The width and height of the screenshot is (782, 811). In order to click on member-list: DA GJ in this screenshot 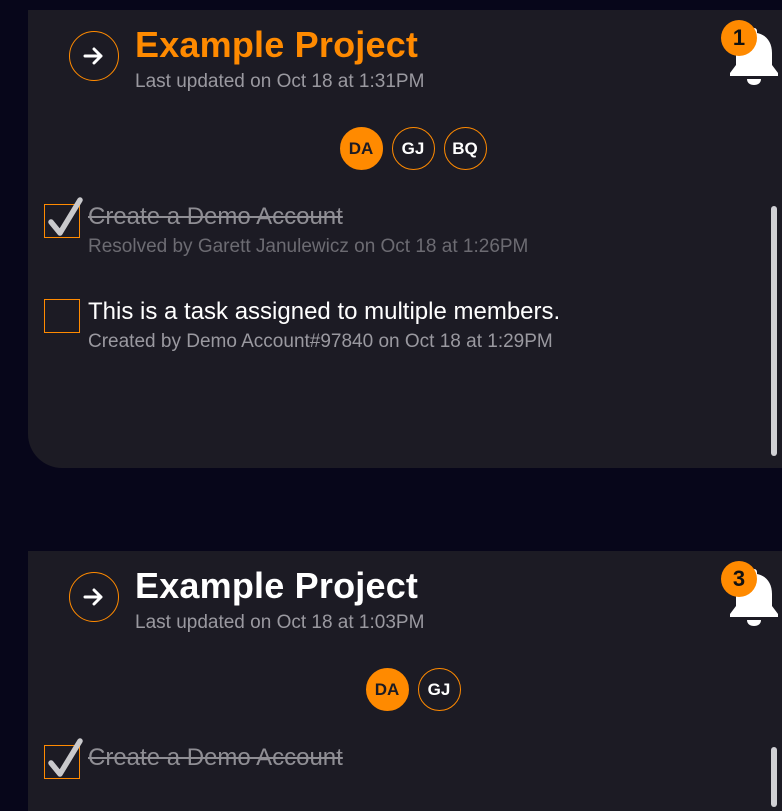, I will do `click(405, 689)`.